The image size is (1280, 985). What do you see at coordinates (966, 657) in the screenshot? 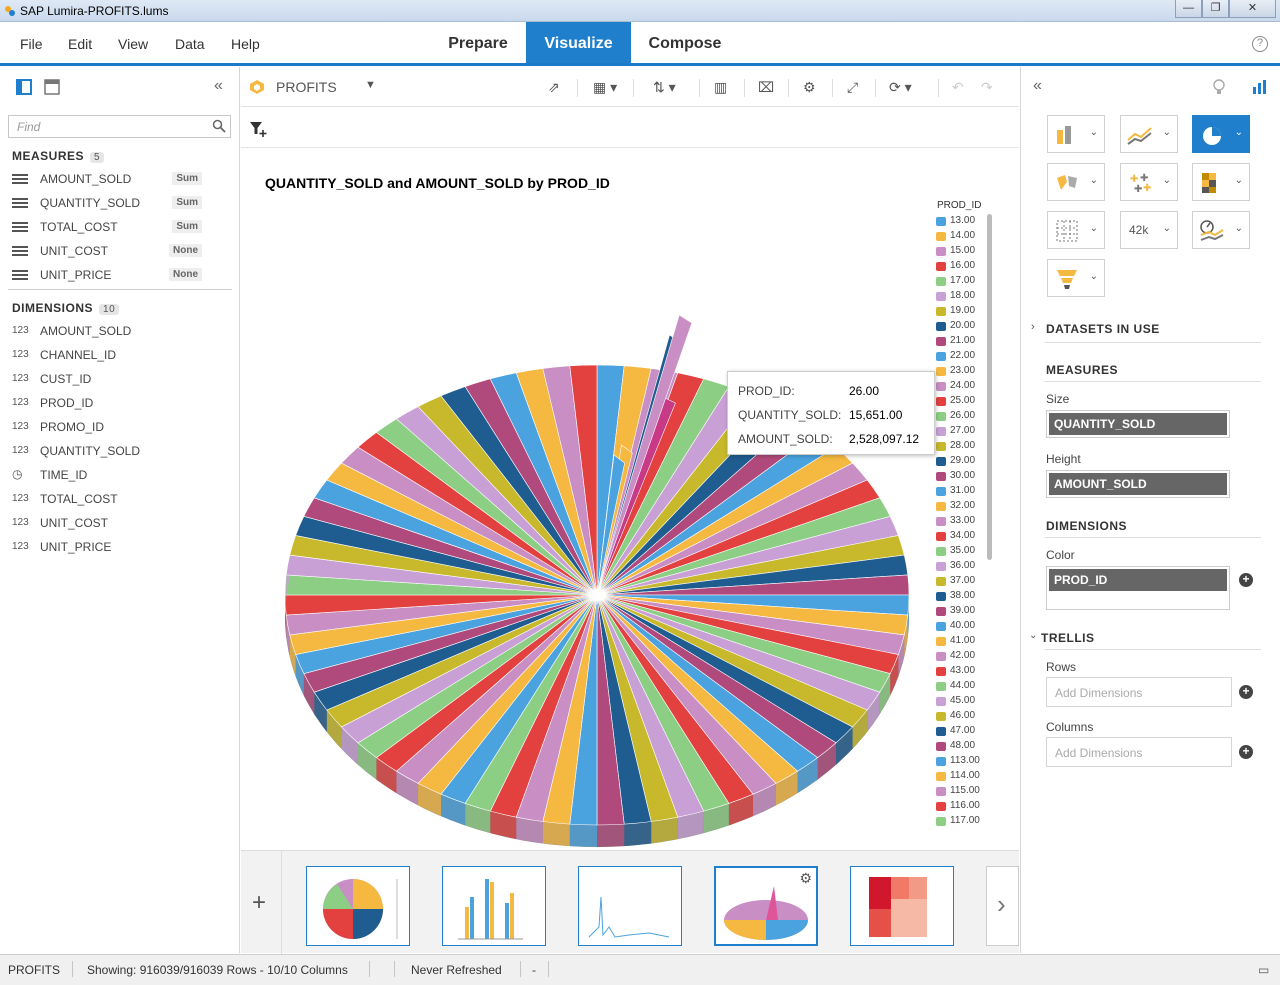
I see `legend-item: 42.00` at bounding box center [966, 657].